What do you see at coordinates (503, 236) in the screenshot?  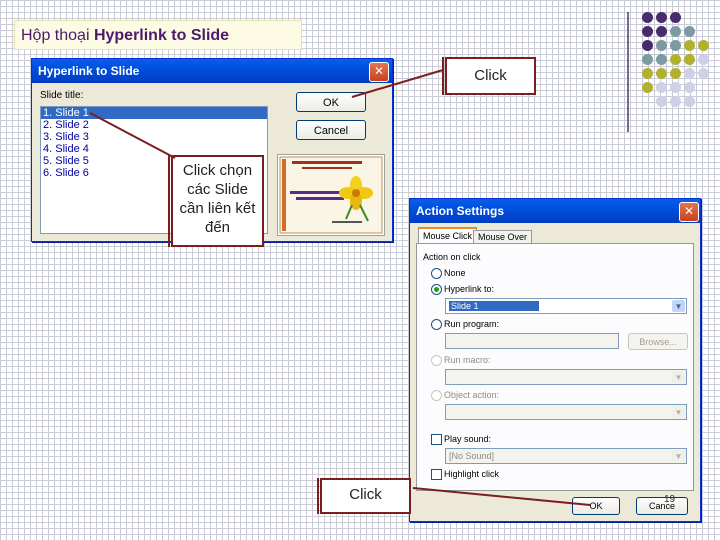 I see `tab-mouse-over: Mouse Over` at bounding box center [503, 236].